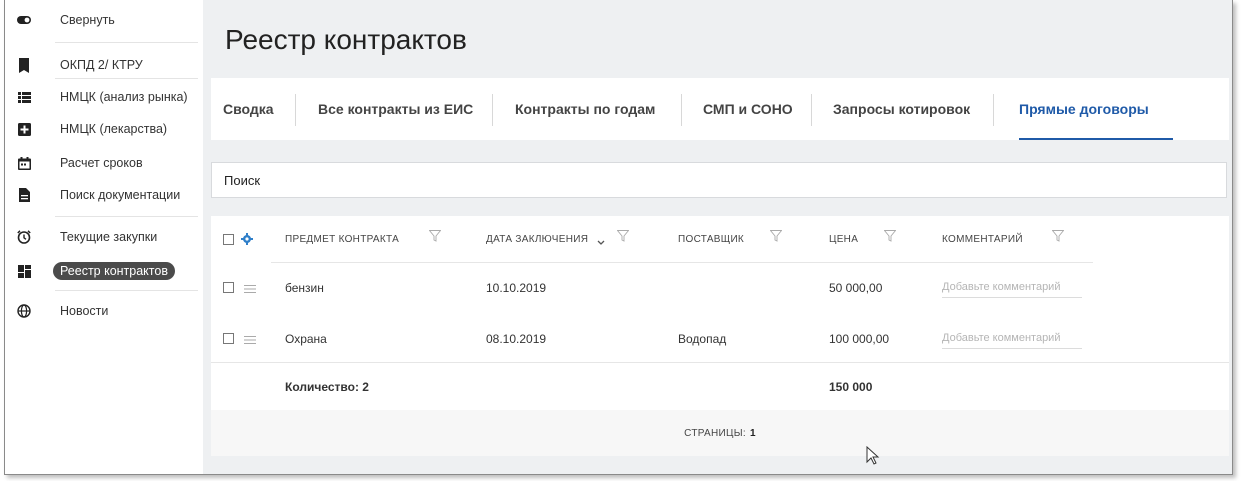 This screenshot has width=1241, height=481. Describe the element at coordinates (84, 311) in the screenshot. I see `sidebar-item-label: Новости` at that location.